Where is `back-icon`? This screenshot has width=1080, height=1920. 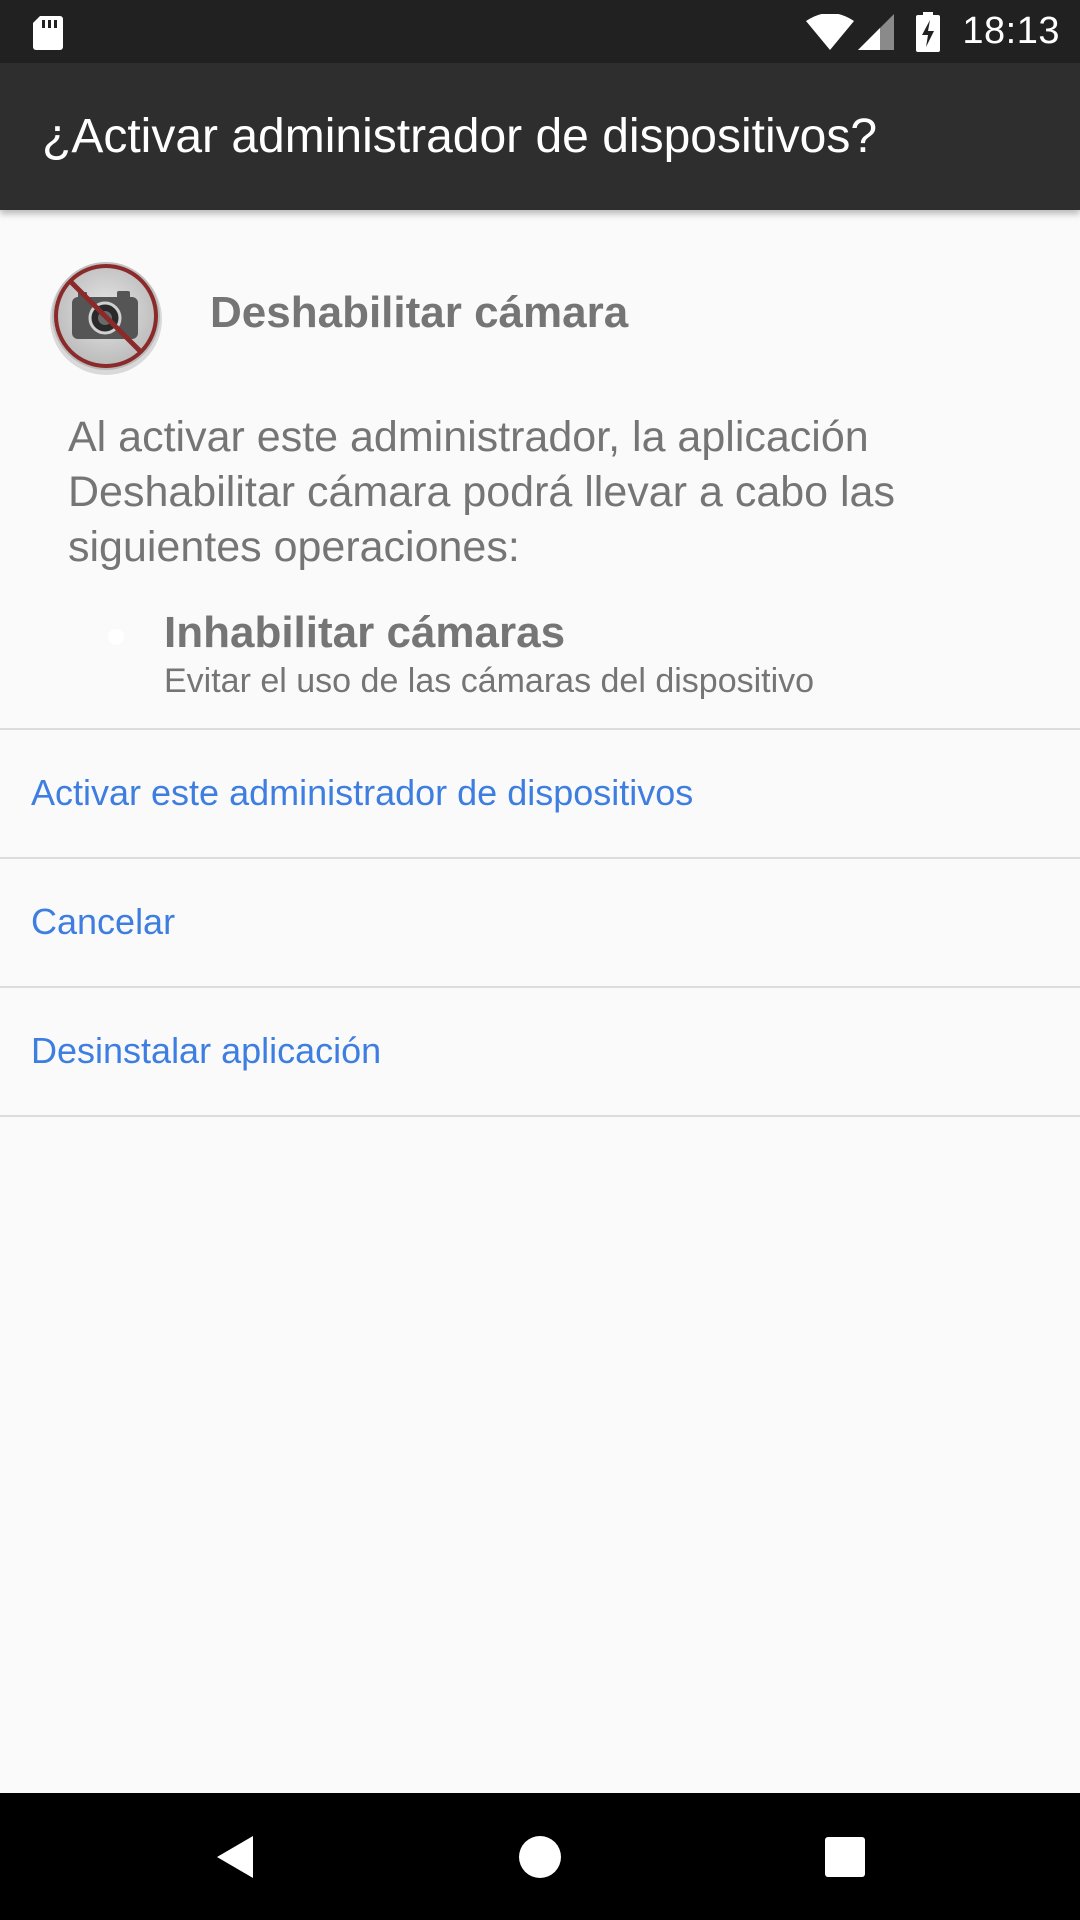
back-icon is located at coordinates (235, 1856).